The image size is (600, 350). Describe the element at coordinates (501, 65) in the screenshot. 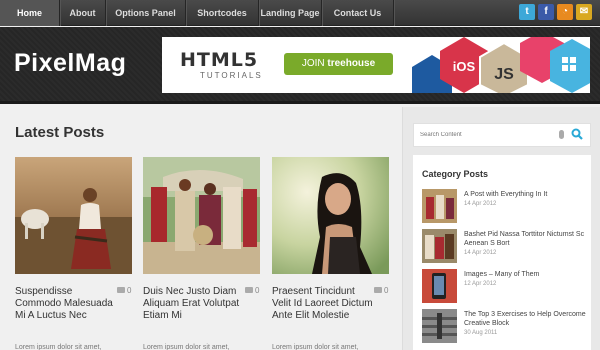

I see `banner-hexagon-graphic: iOS JS` at that location.